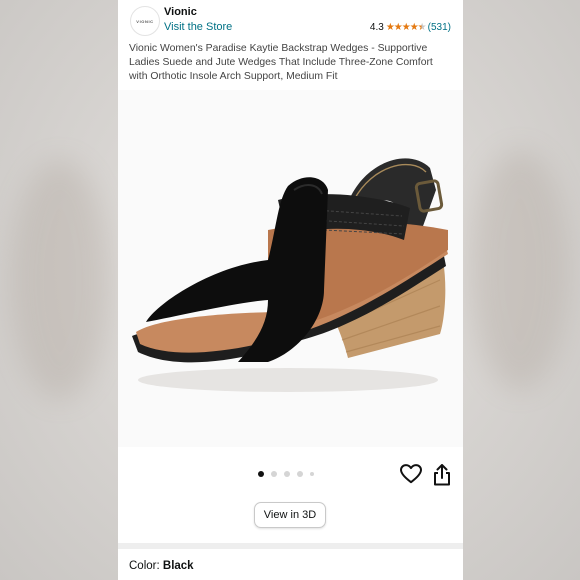  What do you see at coordinates (376, 27) in the screenshot?
I see `rating-value: 4.3` at bounding box center [376, 27].